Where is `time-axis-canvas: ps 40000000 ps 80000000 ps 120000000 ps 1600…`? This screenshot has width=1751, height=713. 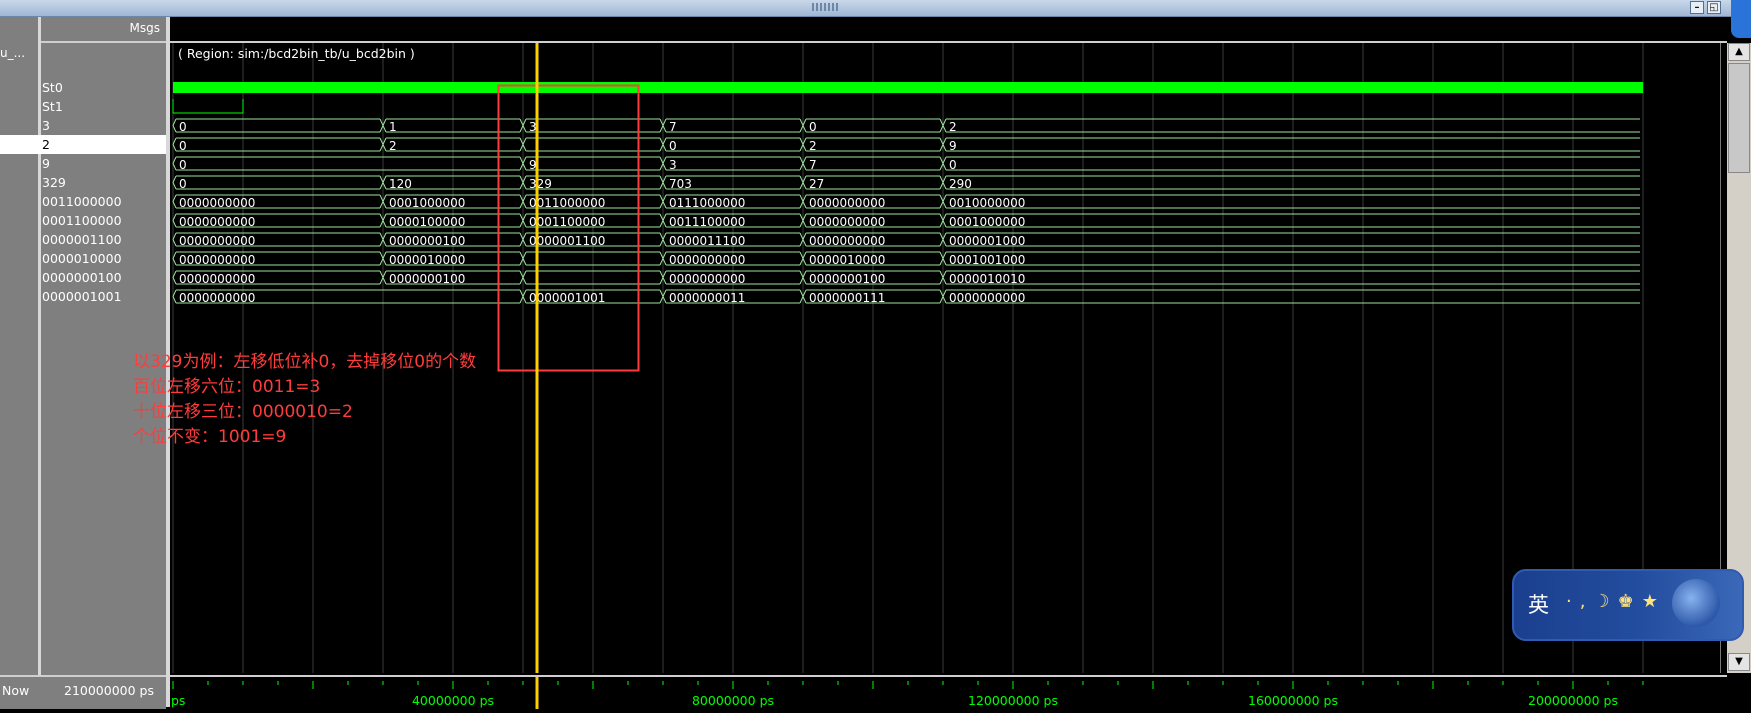
time-axis-canvas: ps 40000000 ps 80000000 ps 120000000 ps 1600… is located at coordinates (907, 693).